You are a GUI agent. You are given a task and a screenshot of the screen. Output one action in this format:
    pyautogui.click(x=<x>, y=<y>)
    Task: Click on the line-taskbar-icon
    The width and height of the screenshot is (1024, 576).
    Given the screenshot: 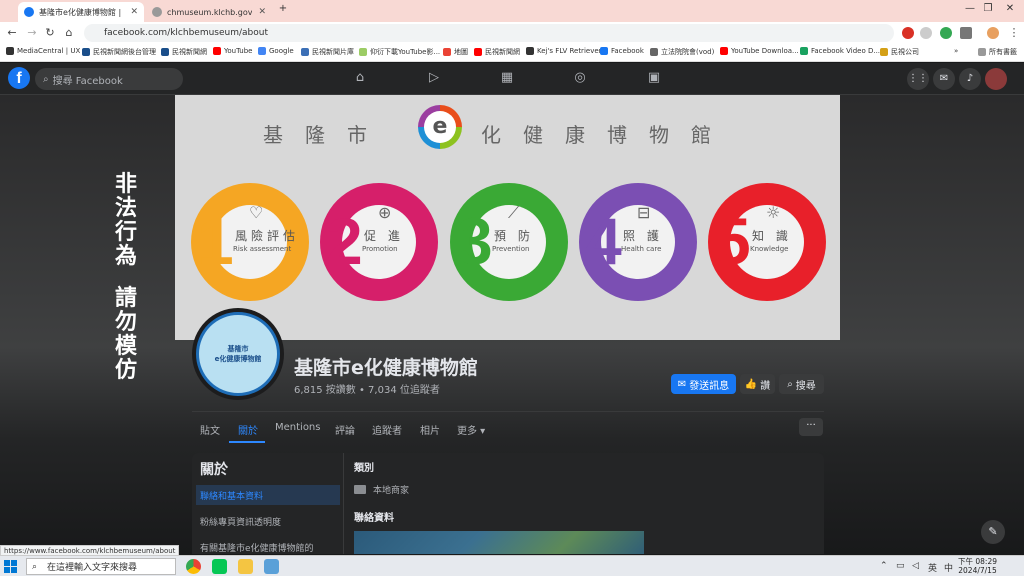 What is the action you would take?
    pyautogui.click(x=219, y=566)
    